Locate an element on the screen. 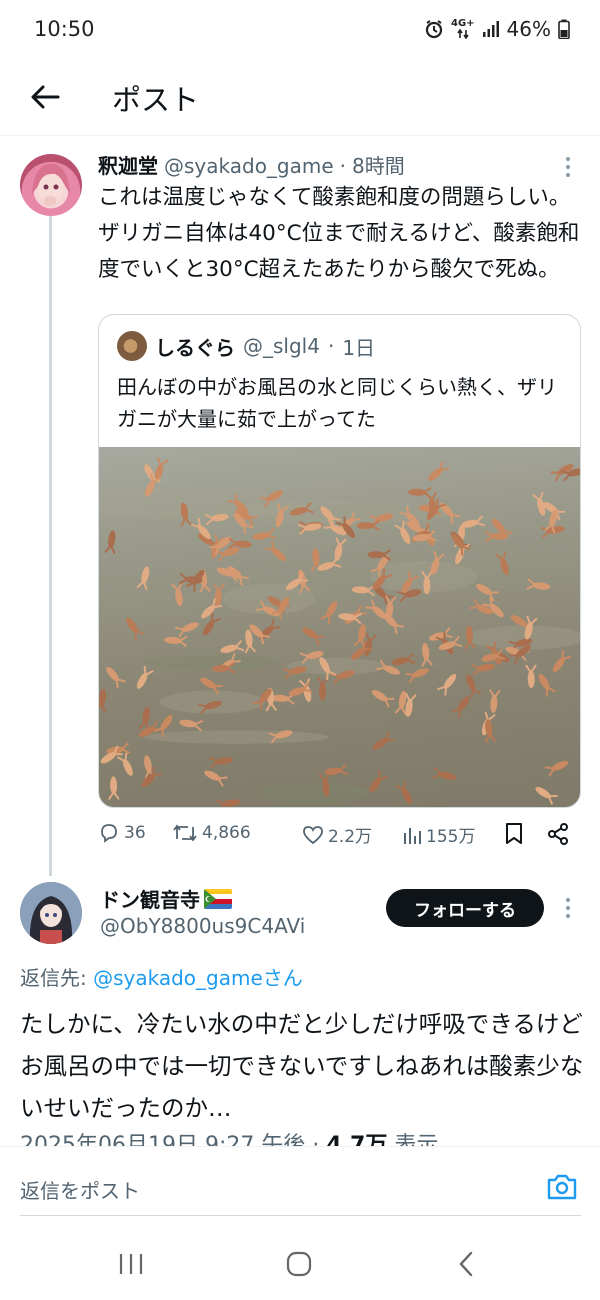 Image resolution: width=600 pixels, height=1300 pixels. quote-author-name: しるぐら is located at coordinates (195, 347).